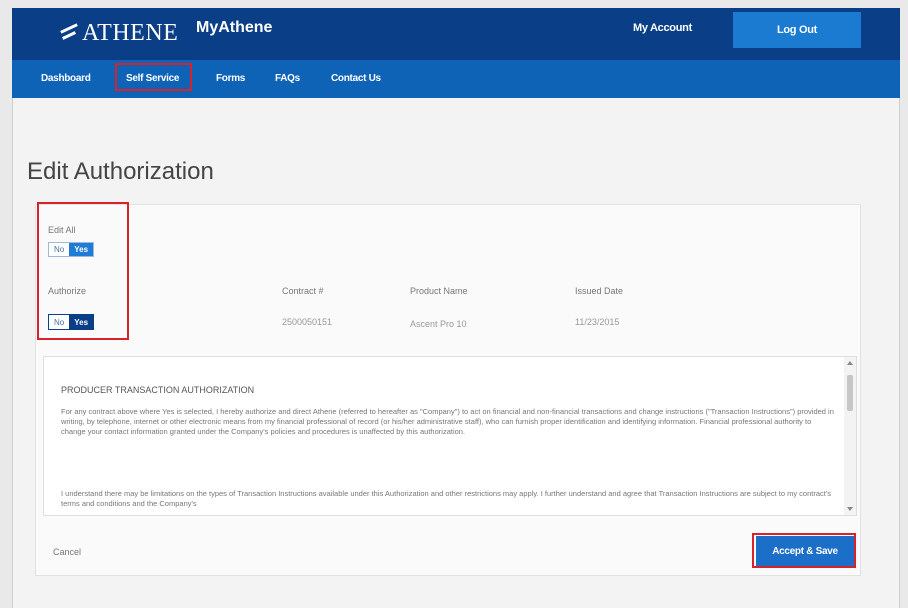 The height and width of the screenshot is (608, 908). Describe the element at coordinates (356, 78) in the screenshot. I see `nav-contact-us: Contact Us` at that location.